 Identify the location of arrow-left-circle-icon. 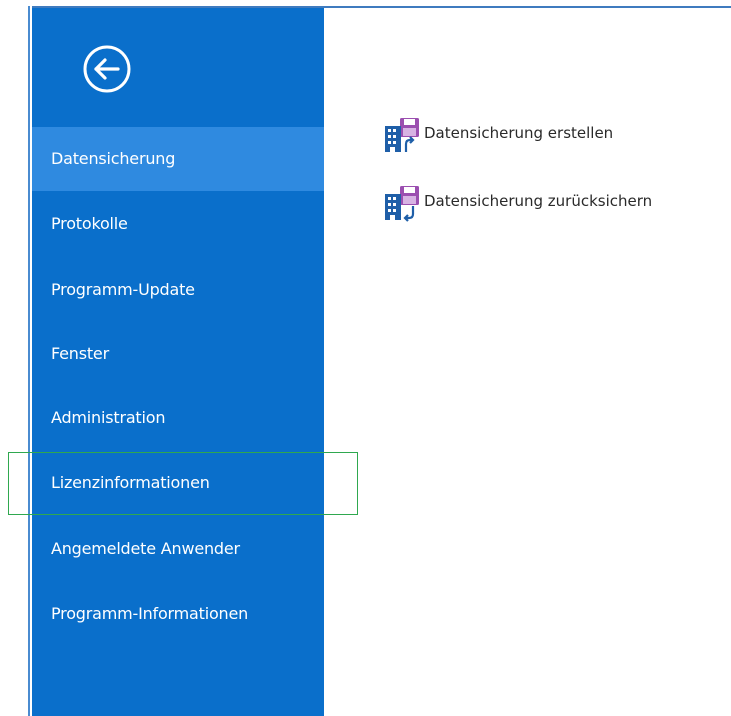
(107, 69).